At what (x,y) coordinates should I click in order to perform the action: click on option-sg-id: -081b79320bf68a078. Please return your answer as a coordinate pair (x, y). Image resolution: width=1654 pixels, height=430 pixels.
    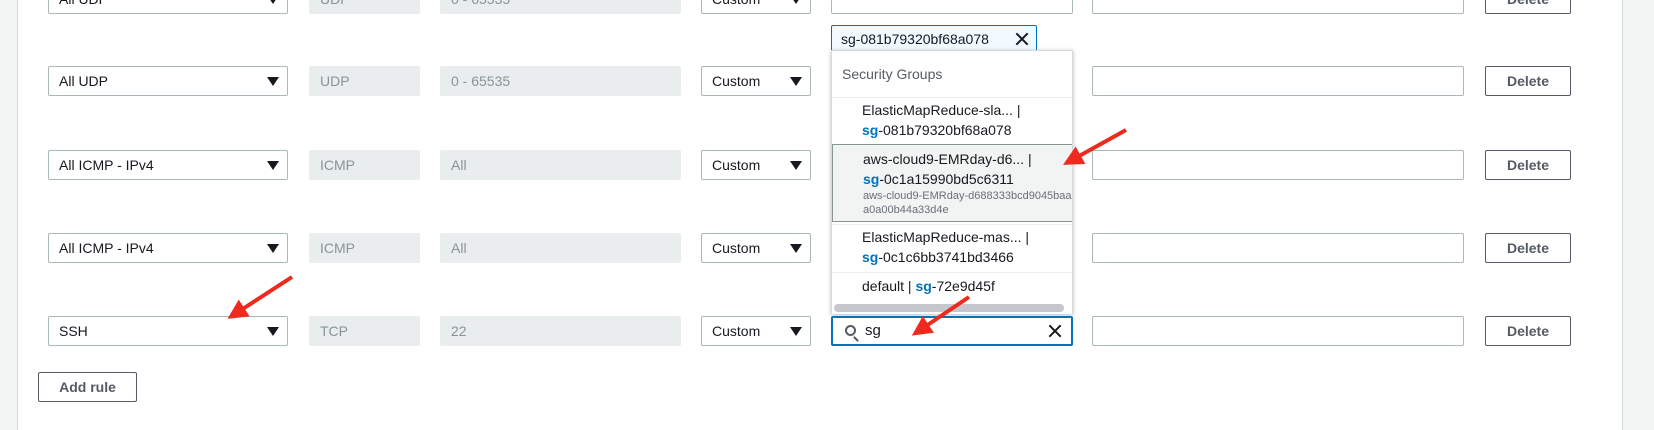
    Looking at the image, I should click on (945, 130).